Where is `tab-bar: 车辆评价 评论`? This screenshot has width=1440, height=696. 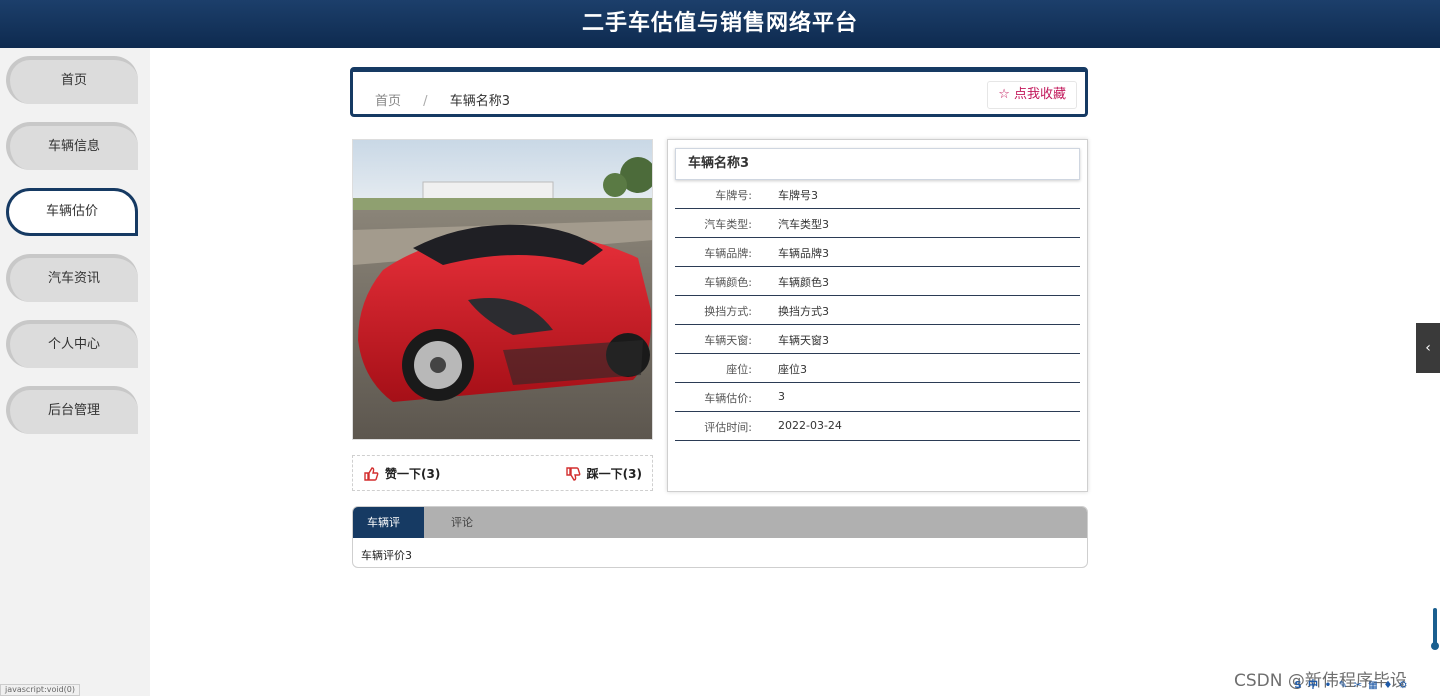
tab-bar: 车辆评价 评论 is located at coordinates (720, 533).